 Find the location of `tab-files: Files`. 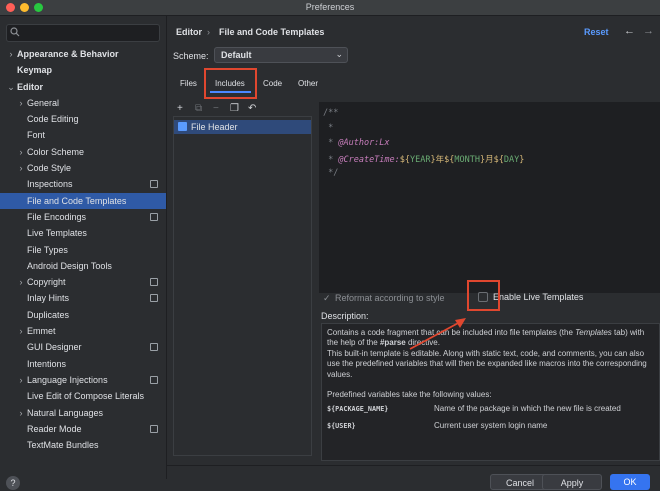

tab-files: Files is located at coordinates (188, 83).